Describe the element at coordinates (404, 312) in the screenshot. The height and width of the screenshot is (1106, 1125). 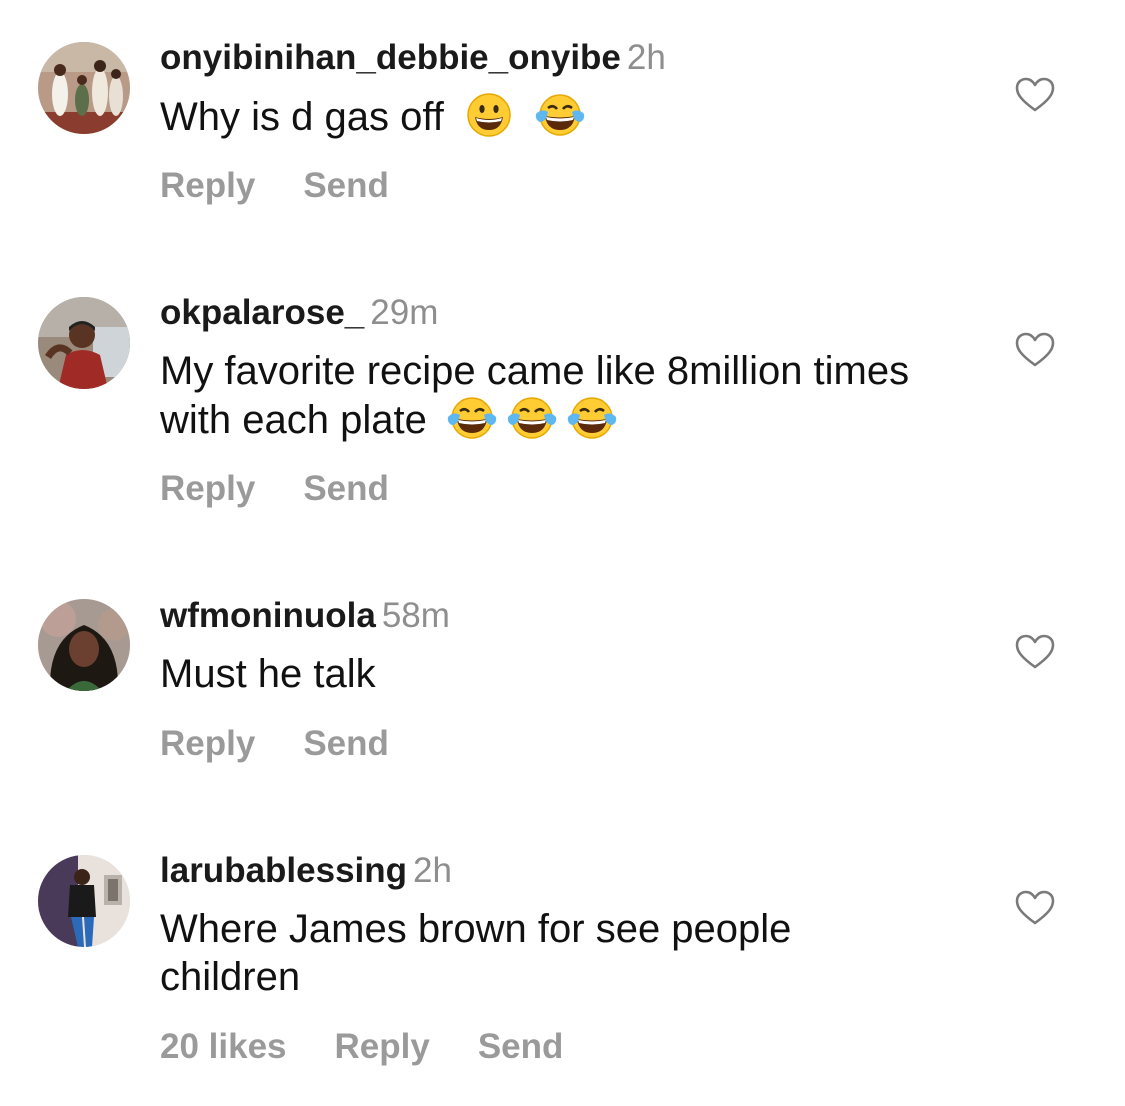
I see `timestamp: 29m` at that location.